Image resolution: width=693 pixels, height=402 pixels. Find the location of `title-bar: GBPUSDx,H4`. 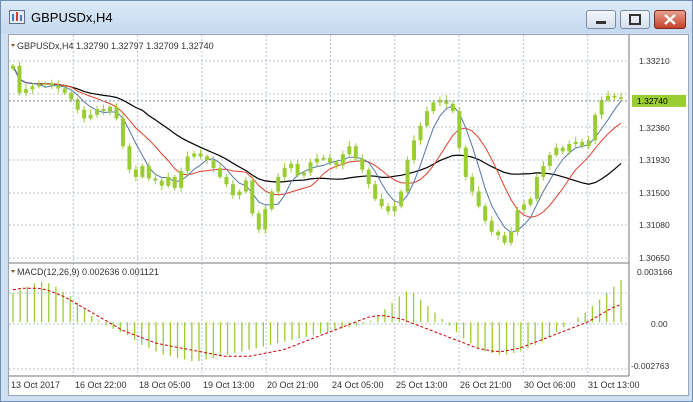

title-bar: GBPUSDx,H4 is located at coordinates (346, 17).